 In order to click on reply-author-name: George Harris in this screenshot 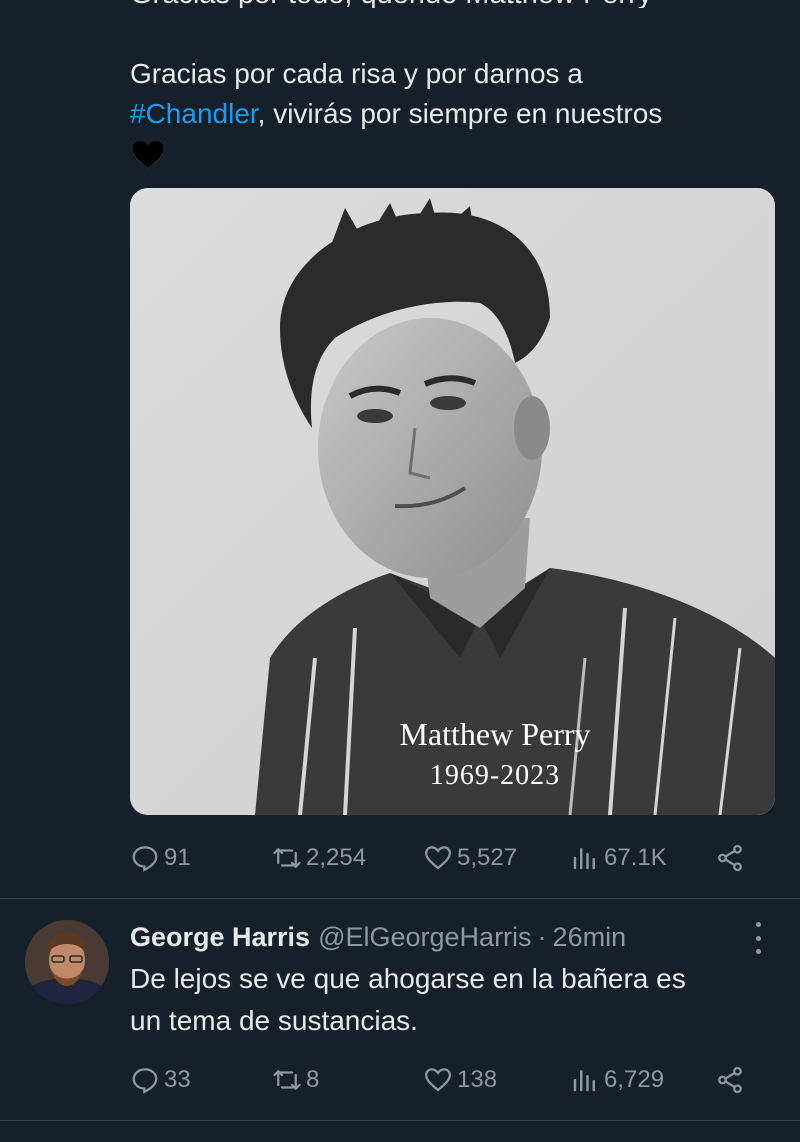, I will do `click(220, 937)`.